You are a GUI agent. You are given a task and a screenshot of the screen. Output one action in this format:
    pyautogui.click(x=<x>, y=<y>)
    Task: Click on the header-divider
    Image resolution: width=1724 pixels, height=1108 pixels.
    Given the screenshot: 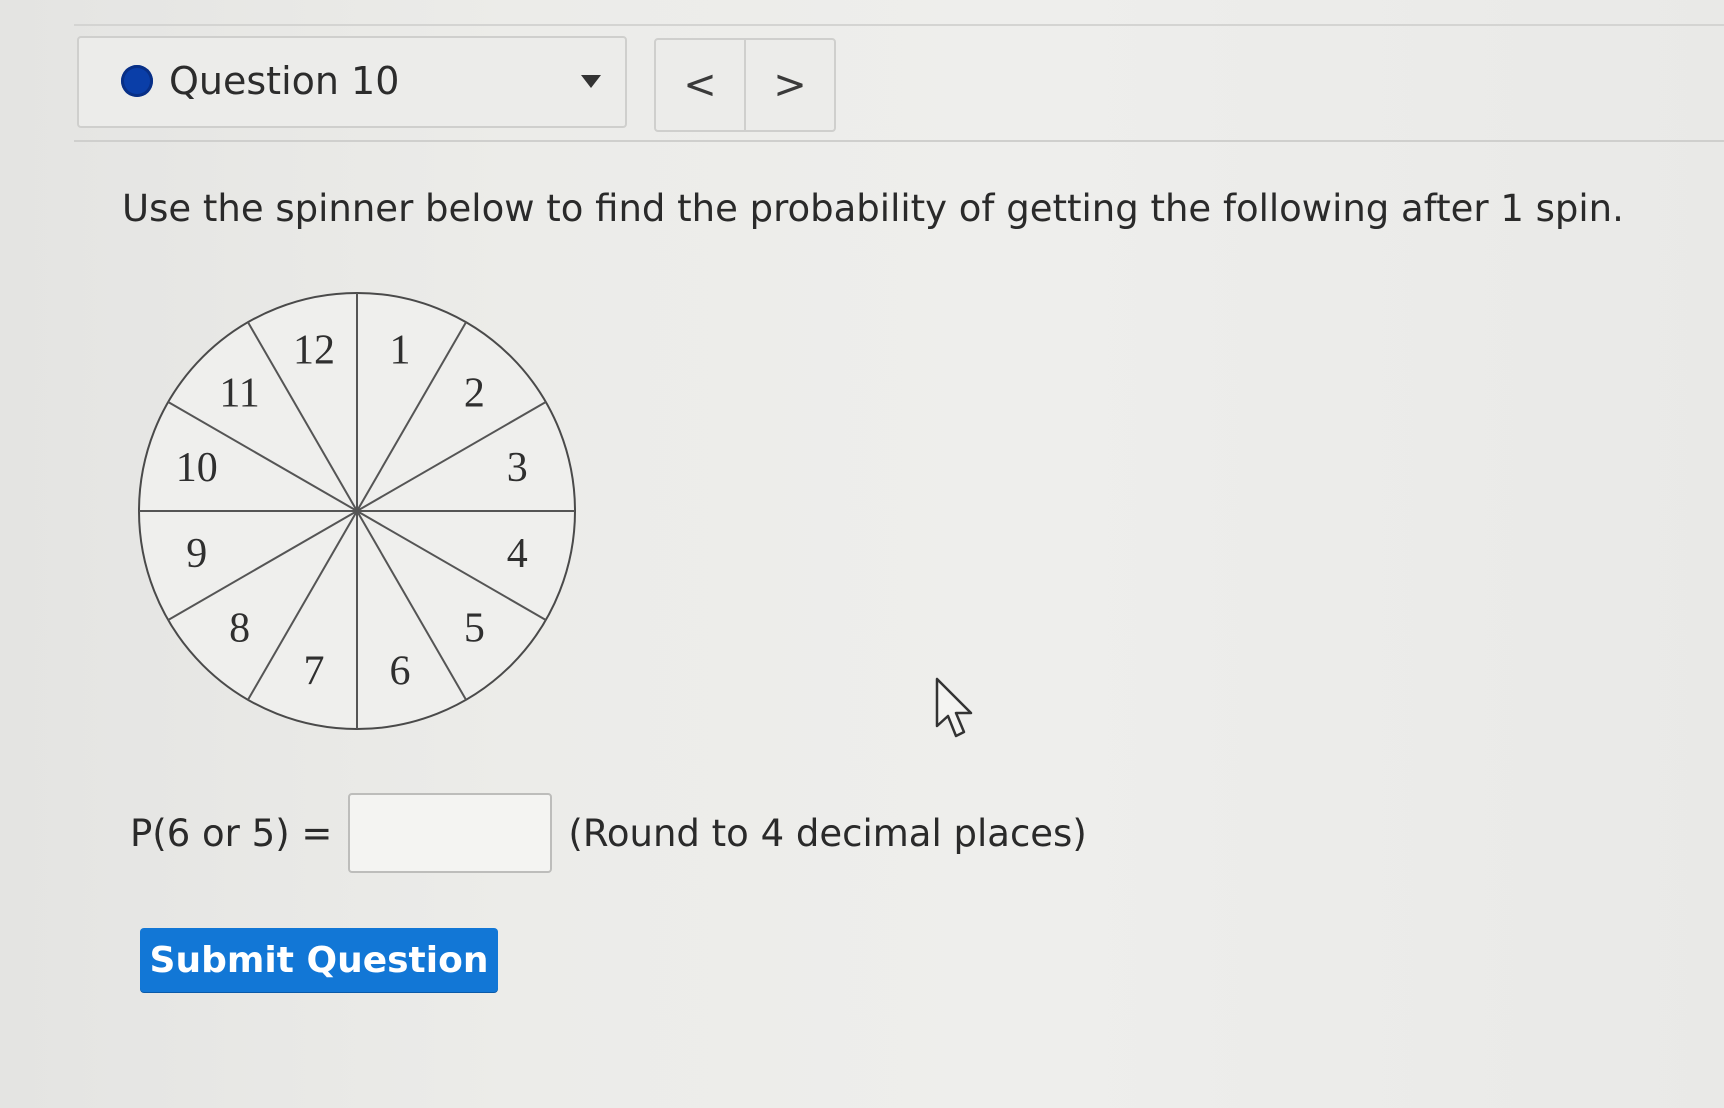 What is the action you would take?
    pyautogui.click(x=899, y=141)
    